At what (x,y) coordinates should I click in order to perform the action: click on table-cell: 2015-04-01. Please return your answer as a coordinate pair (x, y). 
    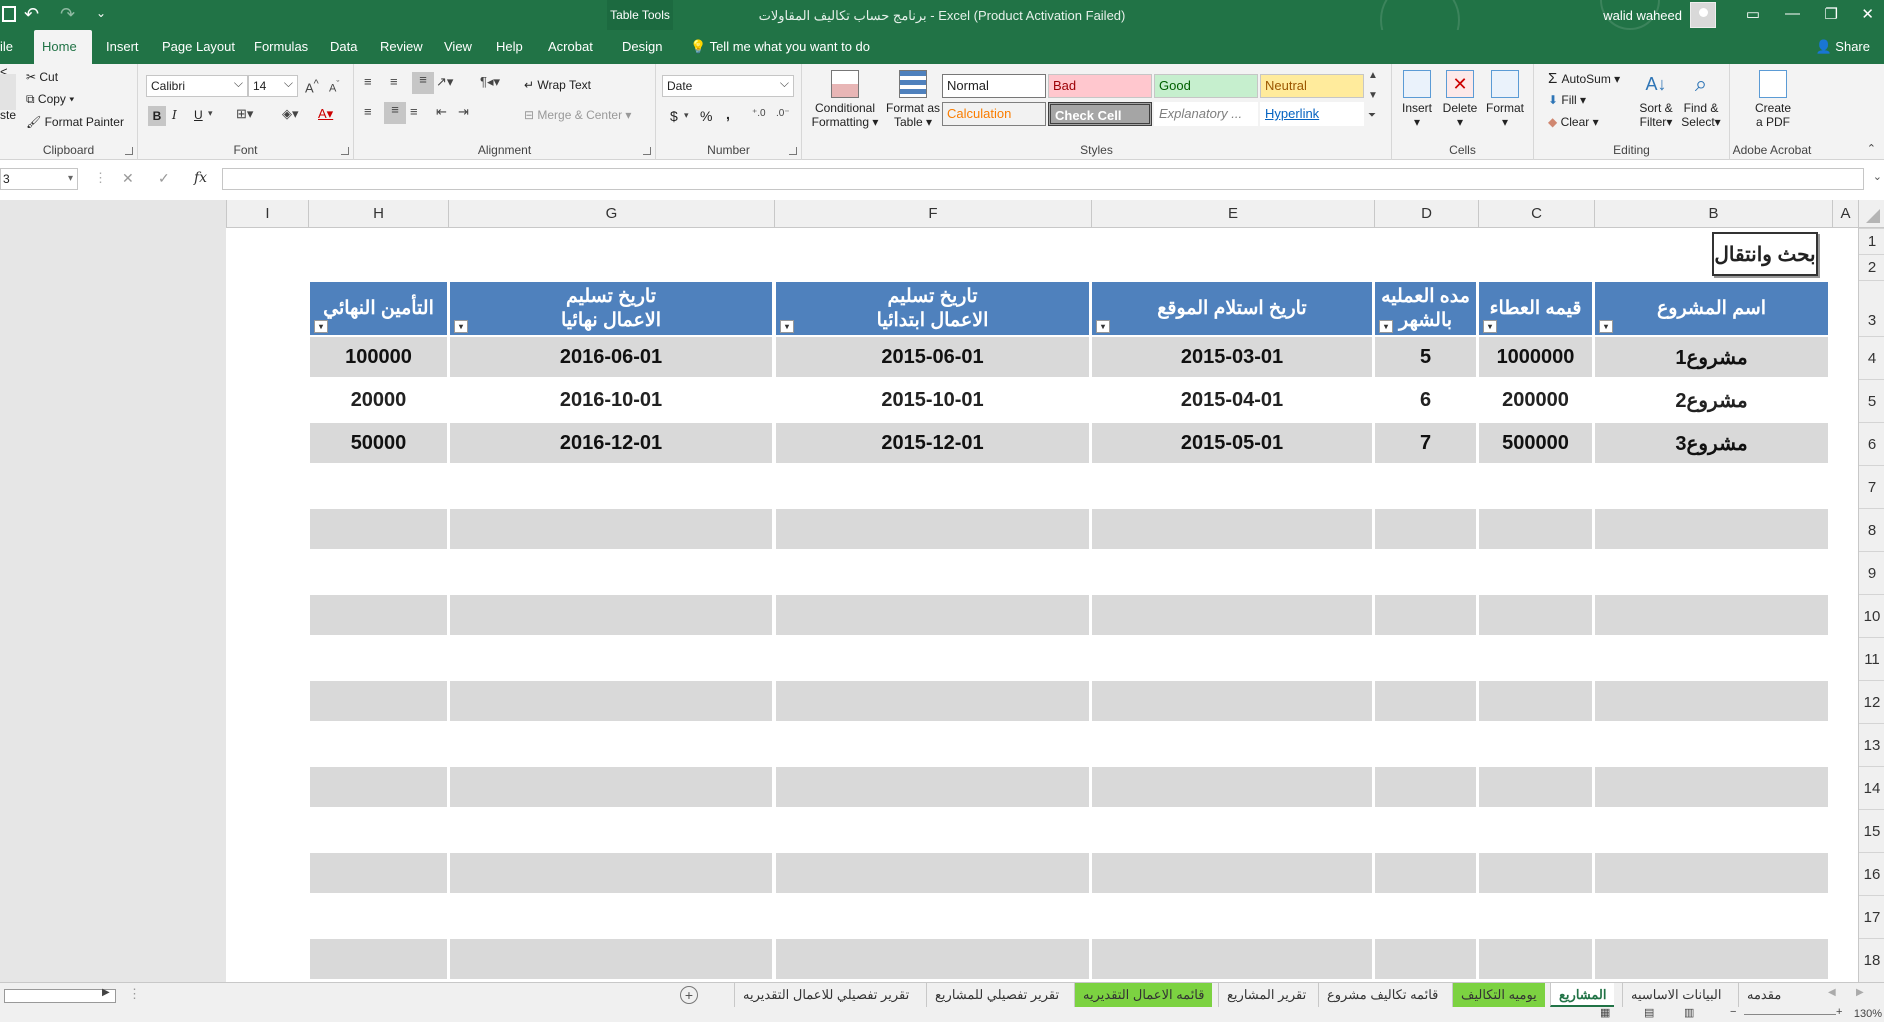
    Looking at the image, I should click on (1232, 400).